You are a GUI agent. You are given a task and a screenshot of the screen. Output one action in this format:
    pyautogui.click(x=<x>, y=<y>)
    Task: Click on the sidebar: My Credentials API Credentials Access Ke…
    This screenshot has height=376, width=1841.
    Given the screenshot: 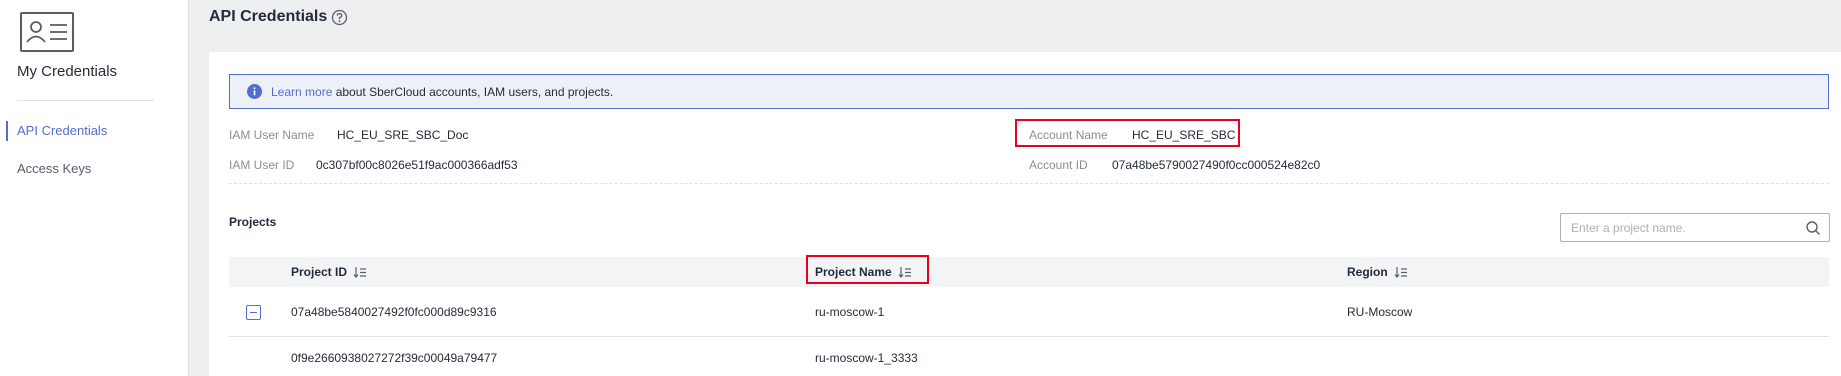 What is the action you would take?
    pyautogui.click(x=94, y=188)
    